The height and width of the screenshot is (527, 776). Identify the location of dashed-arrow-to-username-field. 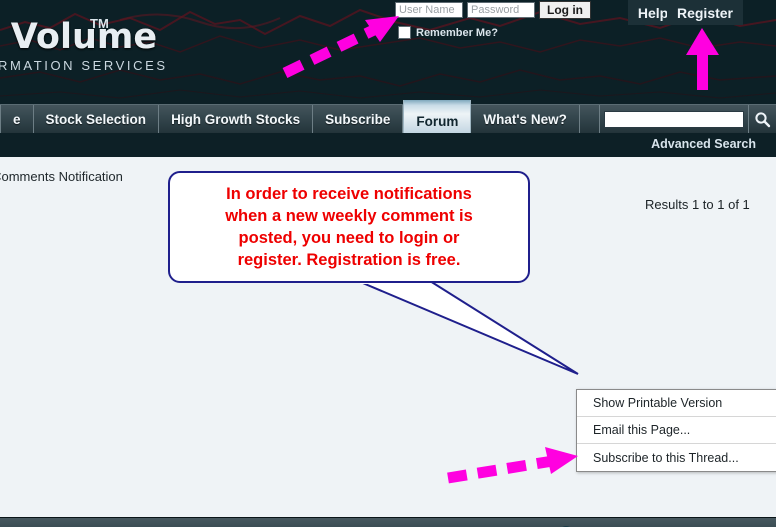
(340, 47).